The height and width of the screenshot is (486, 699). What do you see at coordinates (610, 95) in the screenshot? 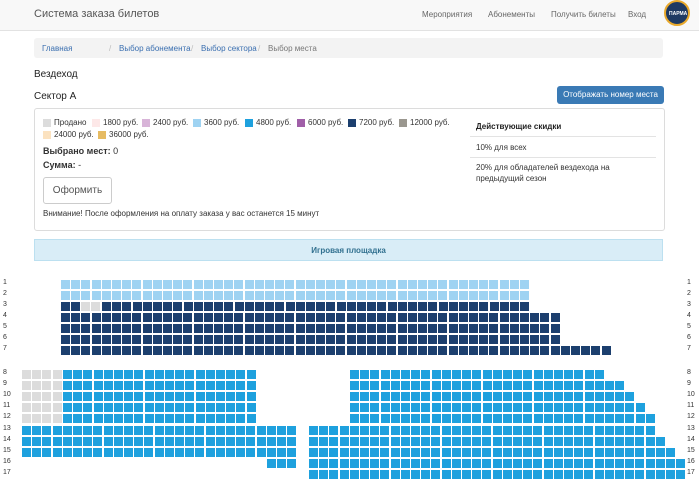
I see `show-seat-number-button: Отображать номер места` at bounding box center [610, 95].